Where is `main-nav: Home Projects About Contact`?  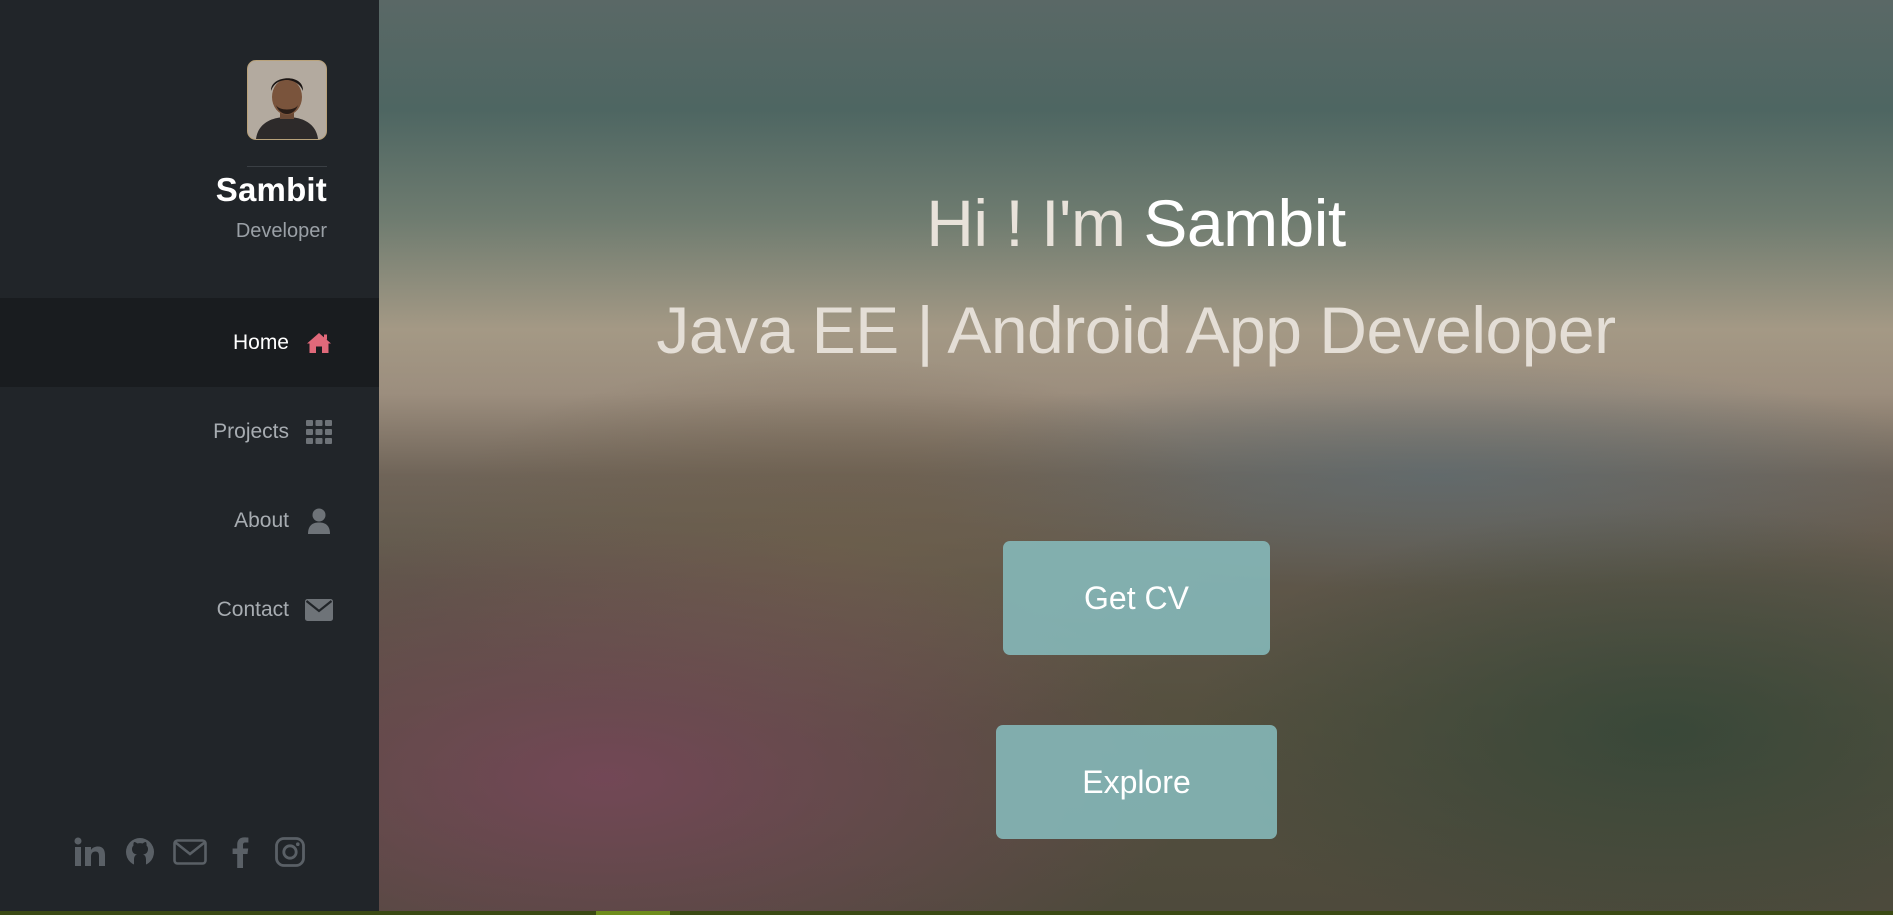 main-nav: Home Projects About Contact is located at coordinates (189, 476).